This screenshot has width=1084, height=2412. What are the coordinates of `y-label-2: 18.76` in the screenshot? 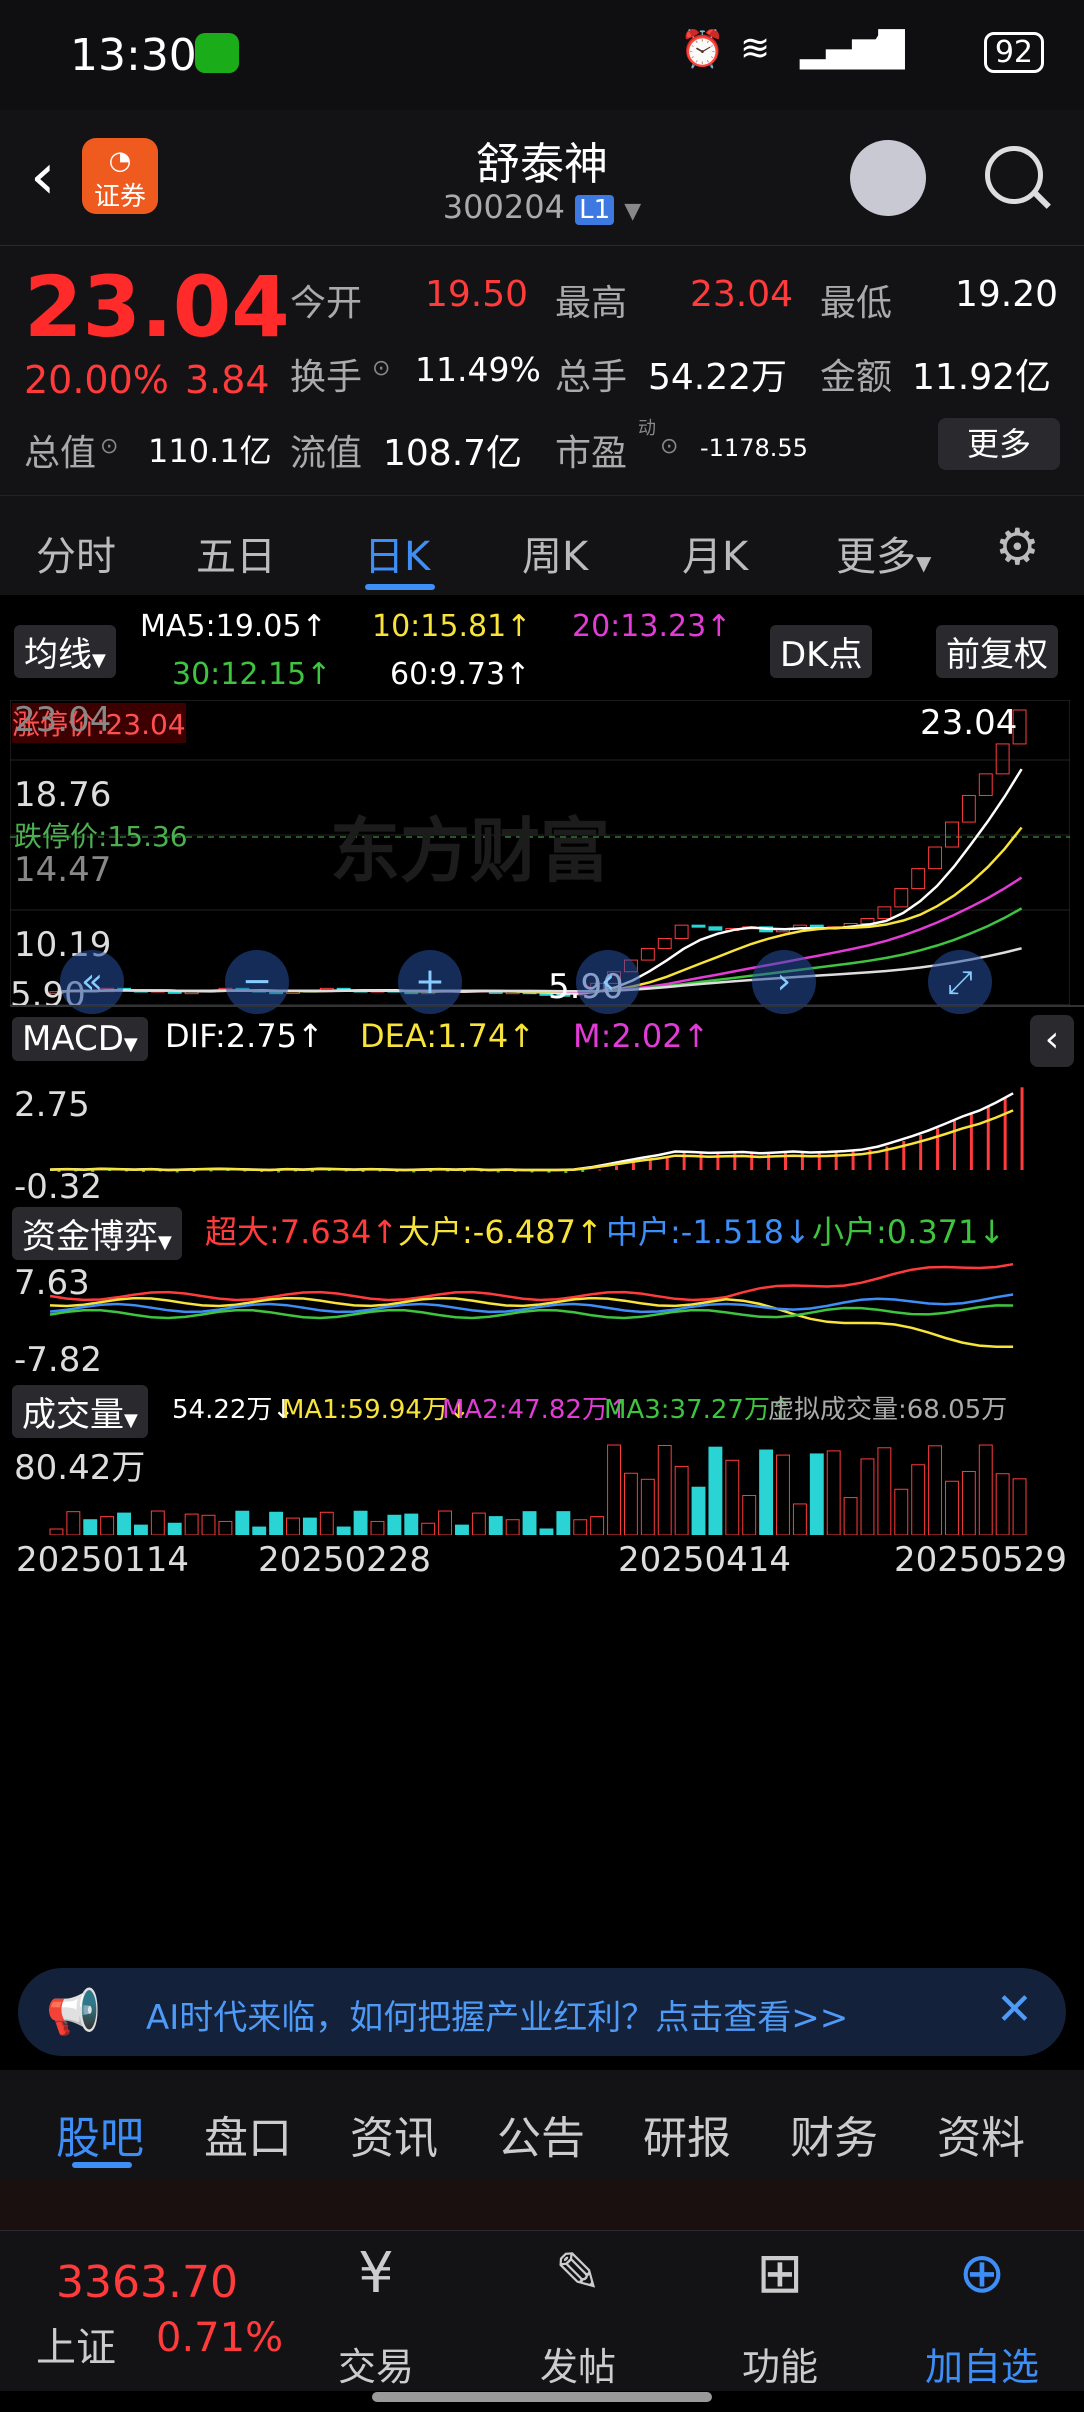 It's located at (63, 795).